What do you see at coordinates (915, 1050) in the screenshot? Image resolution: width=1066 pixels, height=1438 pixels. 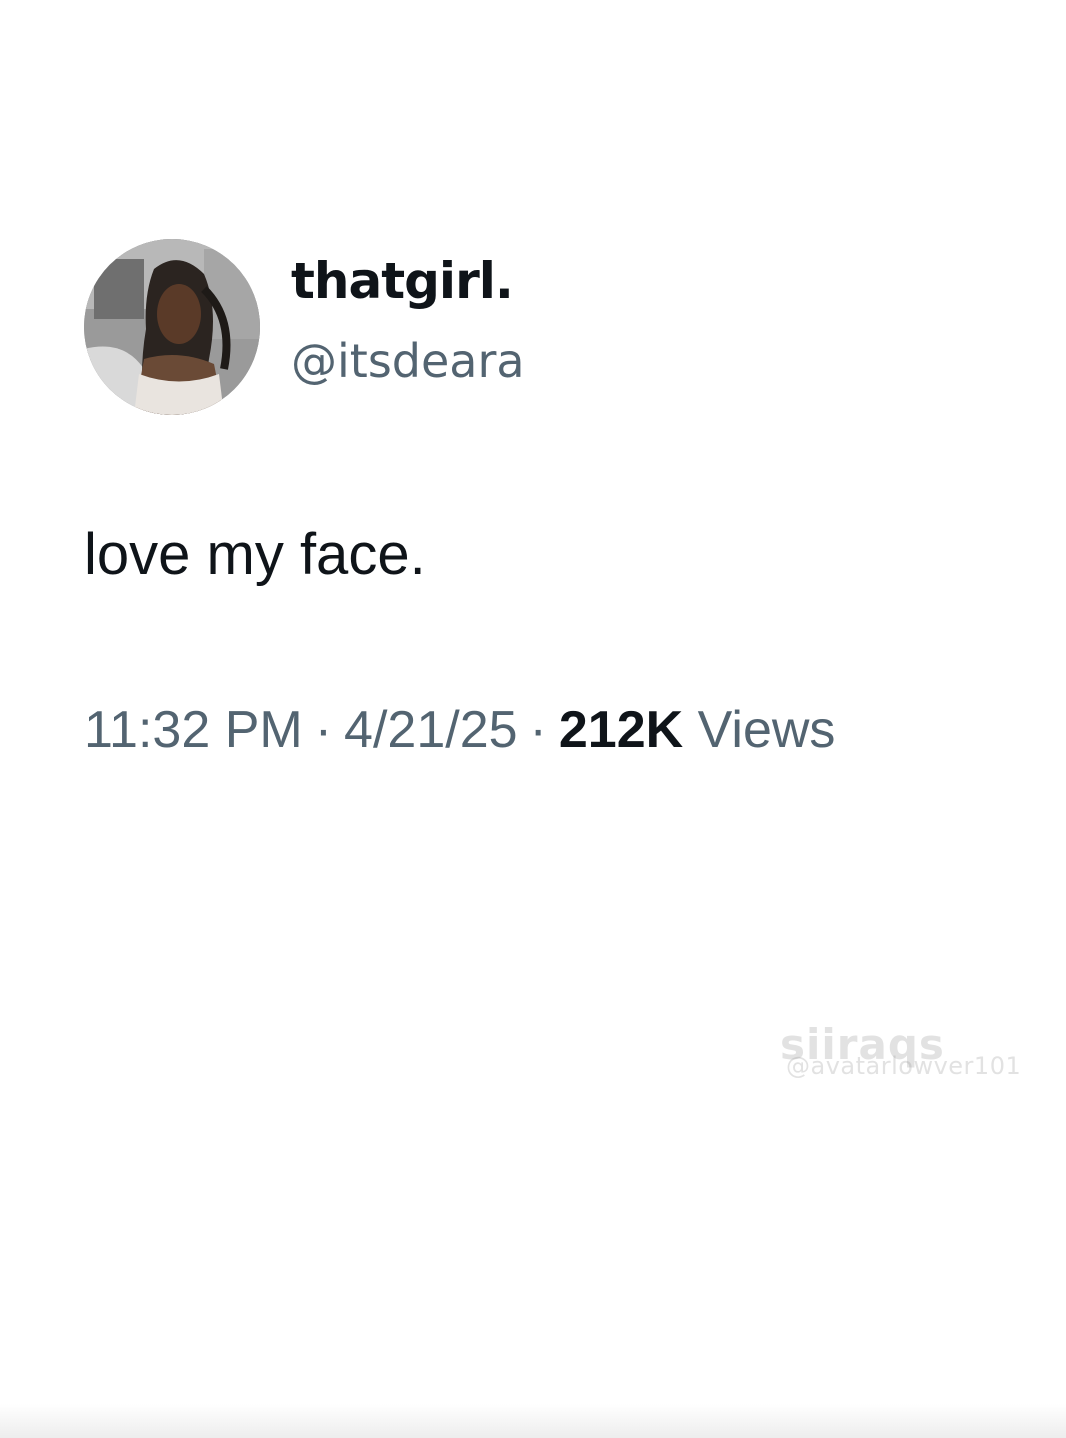 I see `watermark: siiraqs @avatarlowver101` at bounding box center [915, 1050].